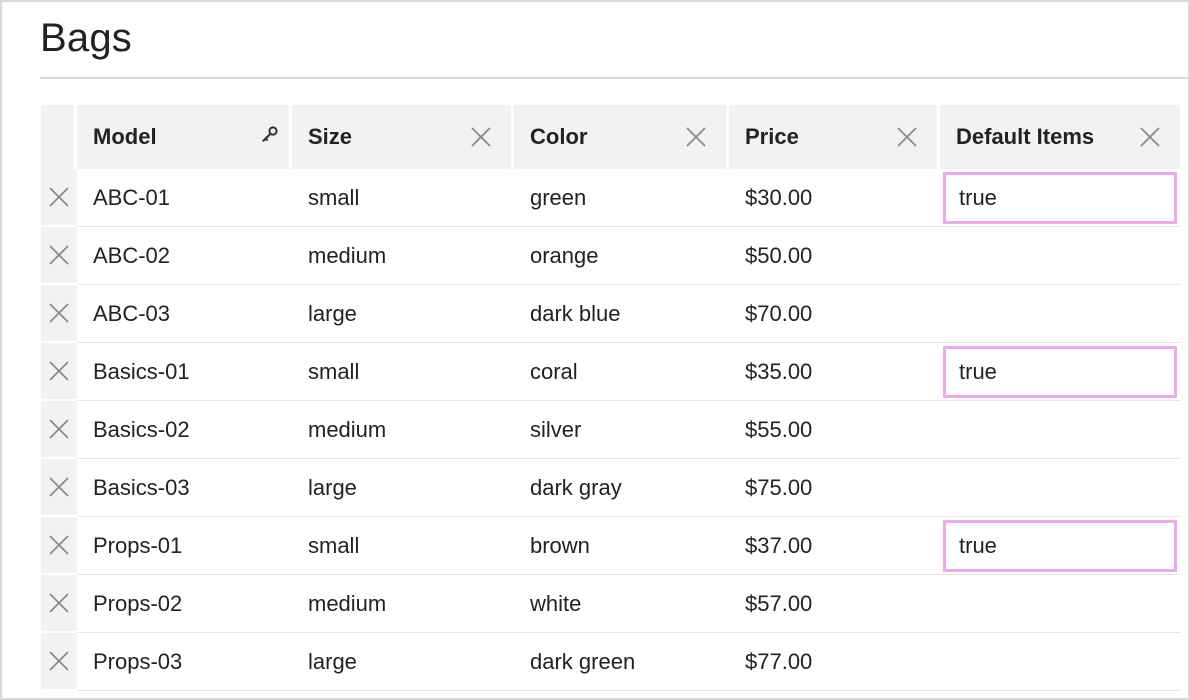 The image size is (1190, 700). I want to click on cell-price: $55.00, so click(834, 430).